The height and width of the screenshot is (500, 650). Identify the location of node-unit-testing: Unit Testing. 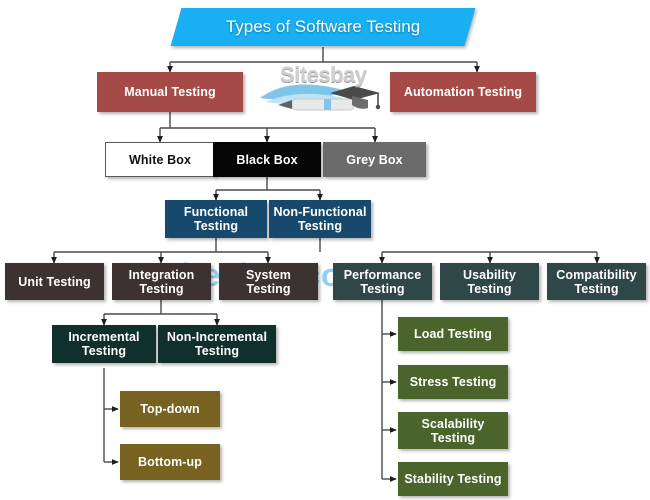
(54, 281).